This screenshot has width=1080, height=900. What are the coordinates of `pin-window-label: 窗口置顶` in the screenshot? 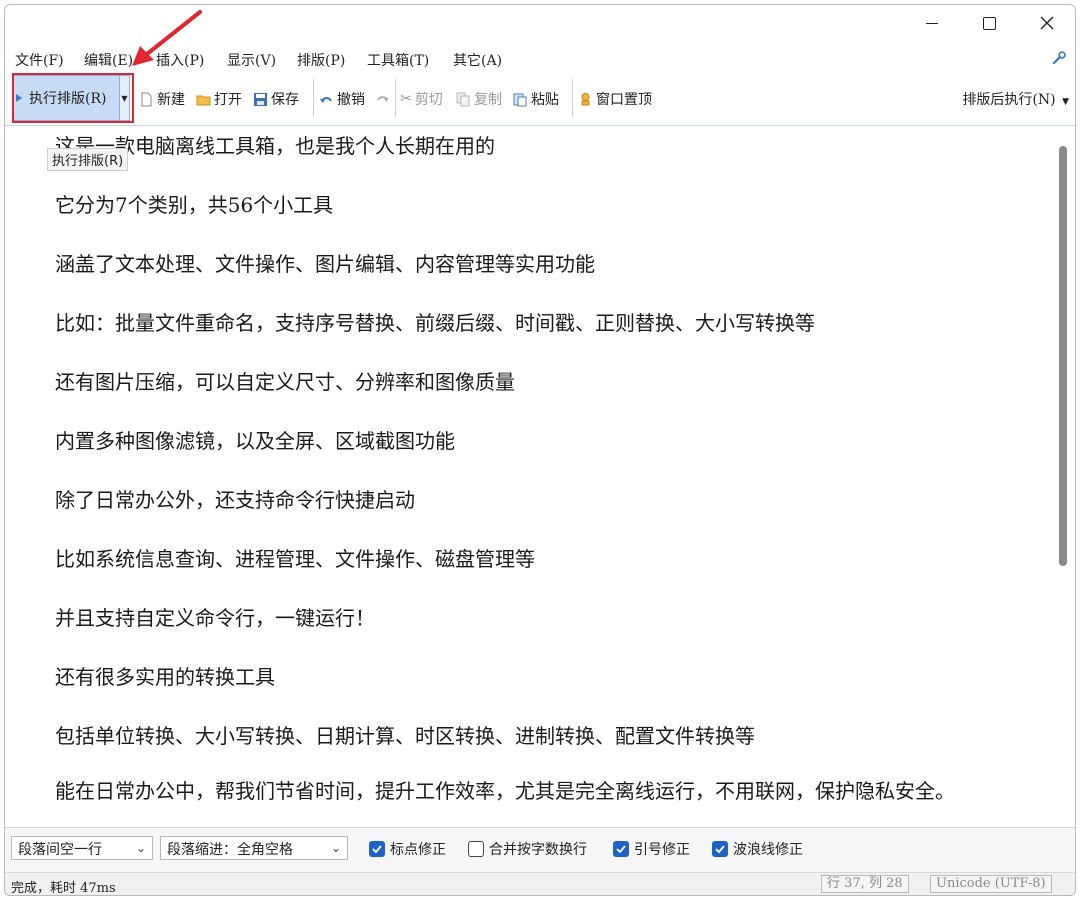 It's located at (624, 100).